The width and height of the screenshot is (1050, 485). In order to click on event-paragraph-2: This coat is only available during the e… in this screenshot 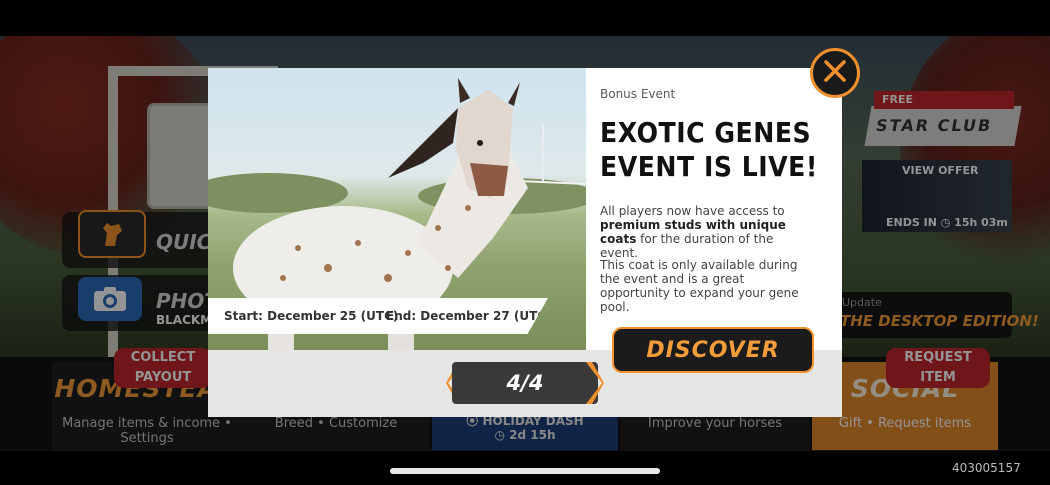, I will do `click(699, 286)`.